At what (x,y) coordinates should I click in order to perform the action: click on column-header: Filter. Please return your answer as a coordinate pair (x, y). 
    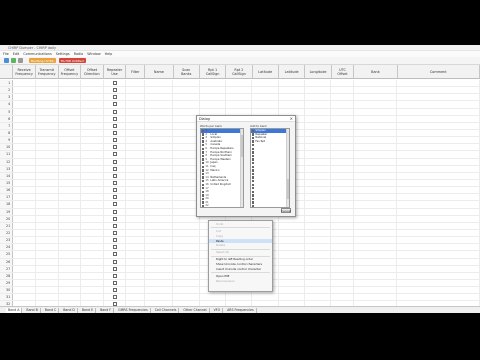
    Looking at the image, I should click on (136, 71).